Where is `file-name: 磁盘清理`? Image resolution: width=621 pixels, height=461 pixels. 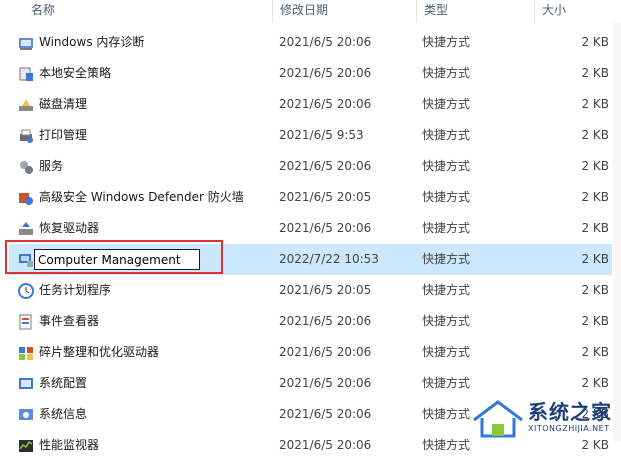 file-name: 磁盘清理 is located at coordinates (63, 104).